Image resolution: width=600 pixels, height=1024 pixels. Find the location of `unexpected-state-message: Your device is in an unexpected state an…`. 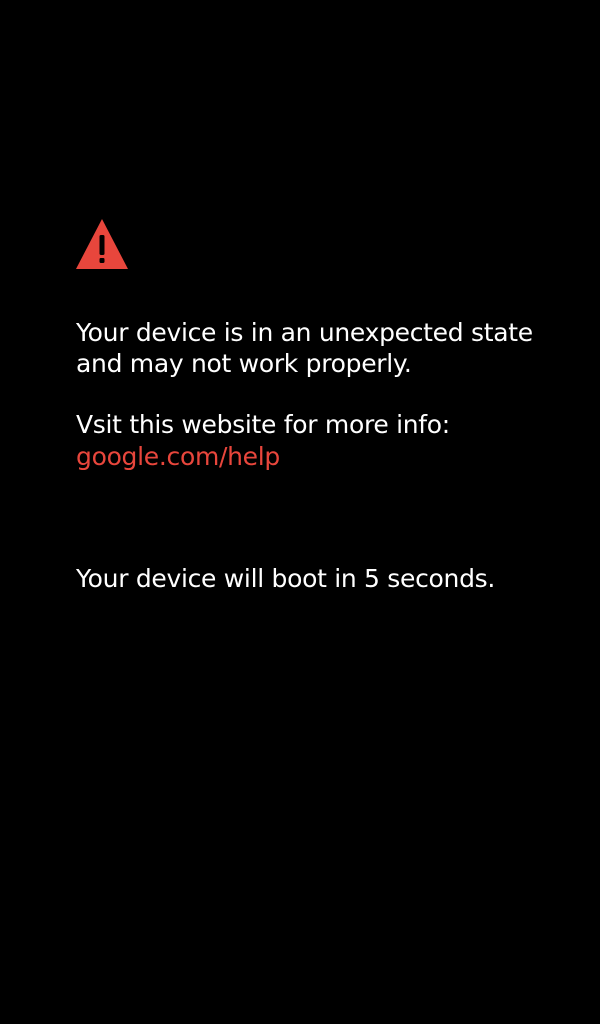

unexpected-state-message: Your device is in an unexpected state an… is located at coordinates (304, 348).